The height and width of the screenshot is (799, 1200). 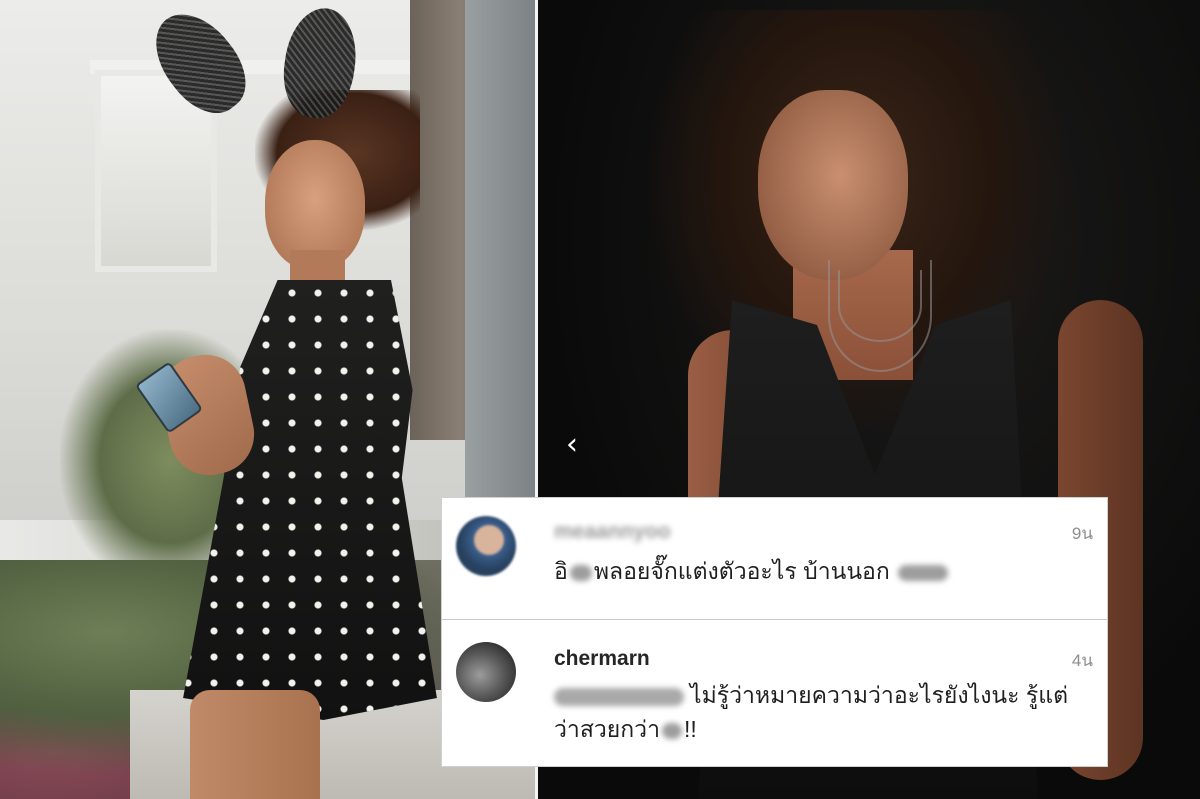 I want to click on comment-username: meaannyoo, so click(x=612, y=532).